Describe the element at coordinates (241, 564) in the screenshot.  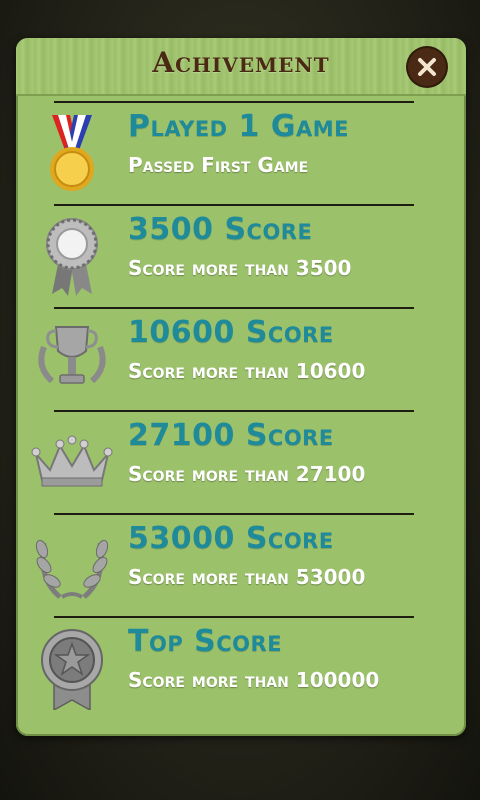
I see `achievement-item: 53000 Score Score more than 53000` at that location.